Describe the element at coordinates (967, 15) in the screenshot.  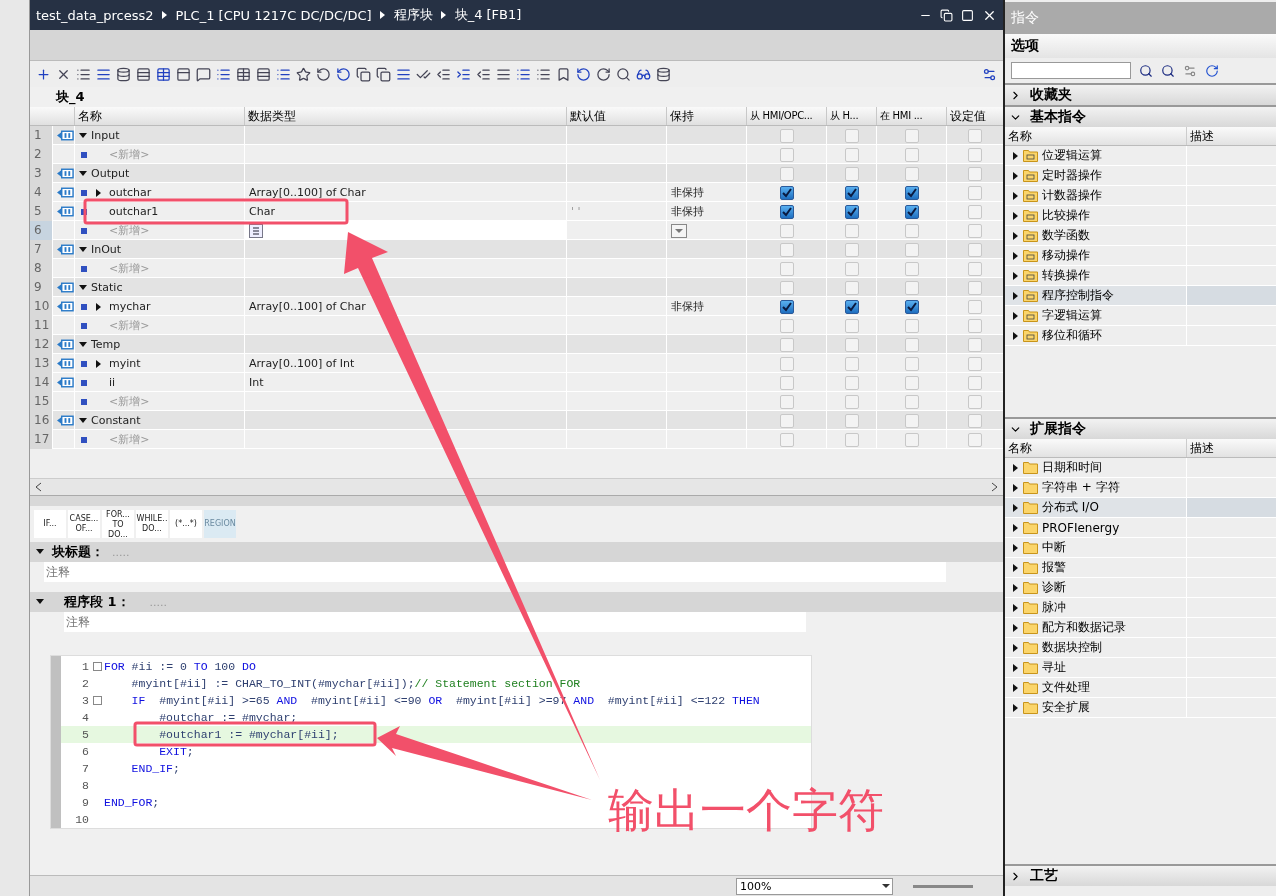
I see `maximize-icon` at that location.